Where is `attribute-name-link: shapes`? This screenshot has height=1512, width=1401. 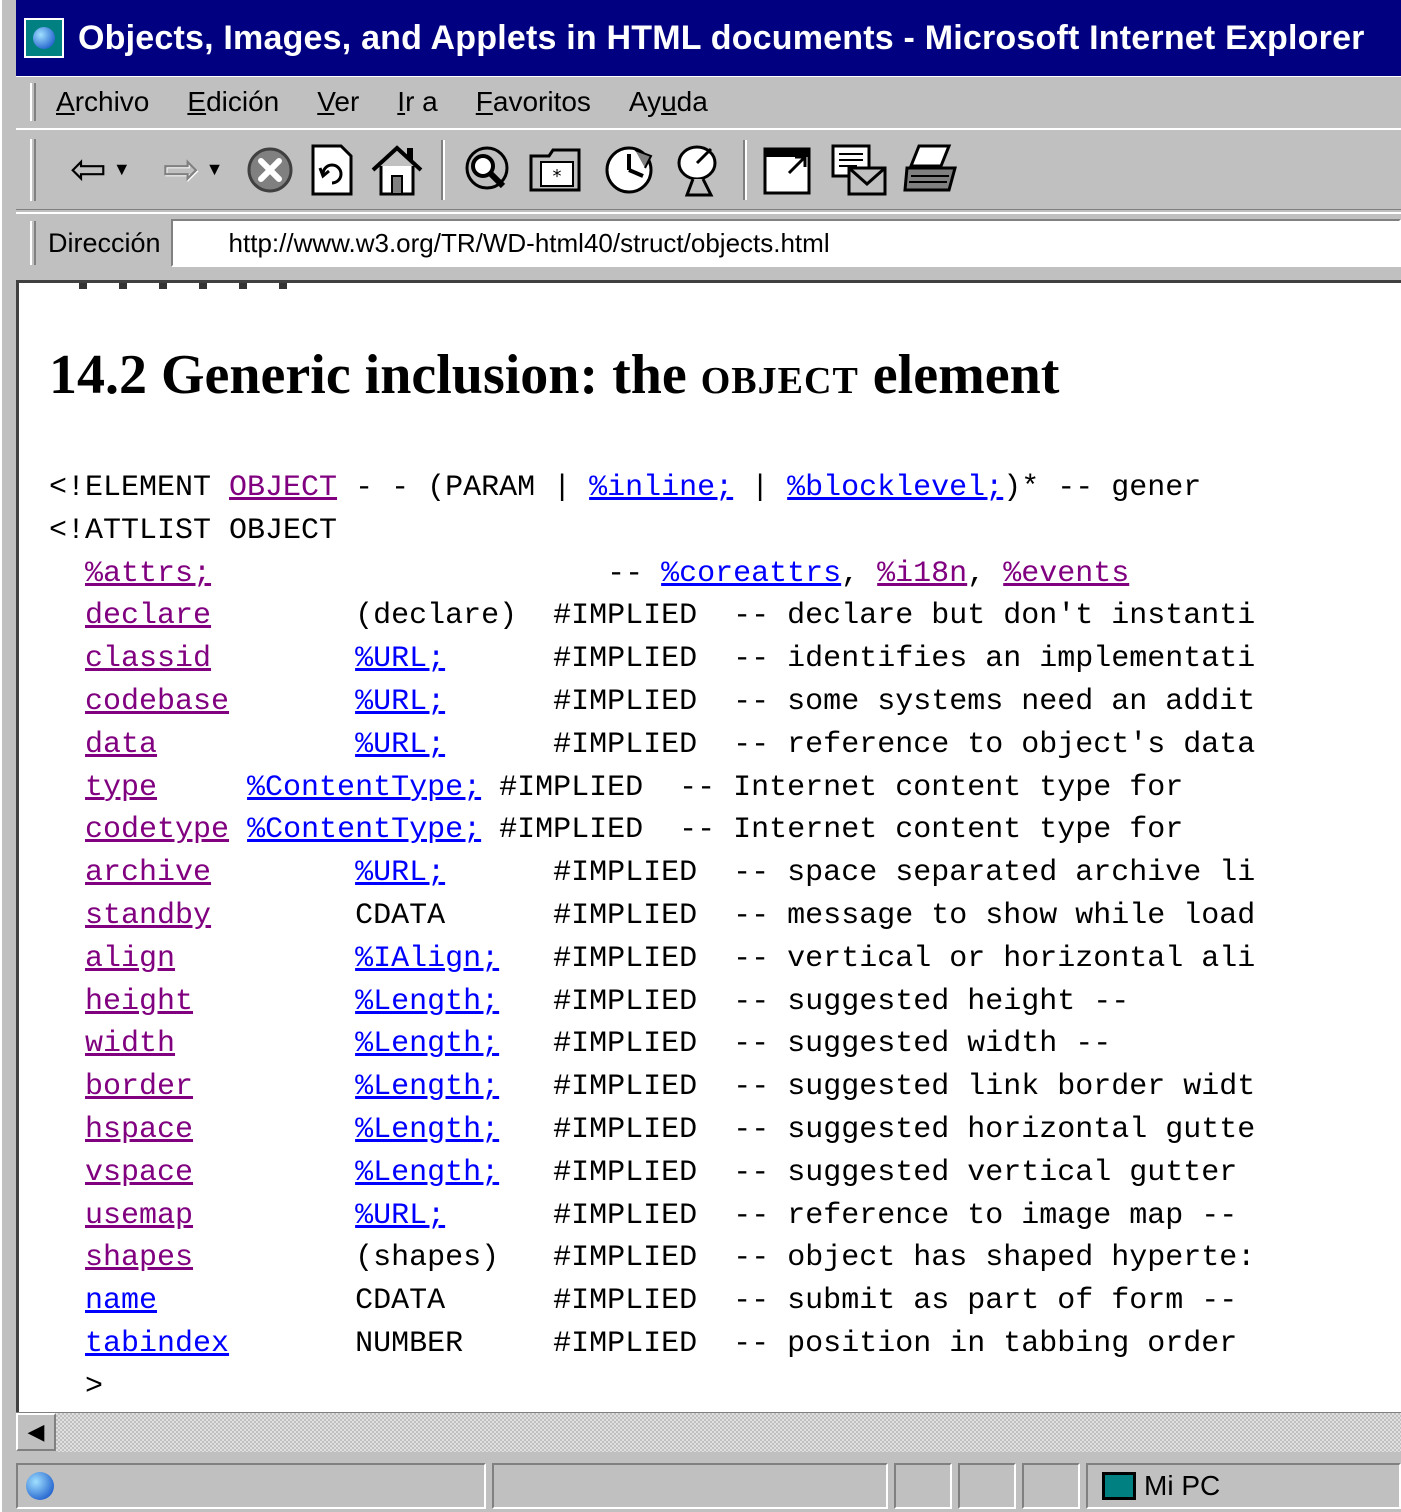 attribute-name-link: shapes is located at coordinates (139, 1258).